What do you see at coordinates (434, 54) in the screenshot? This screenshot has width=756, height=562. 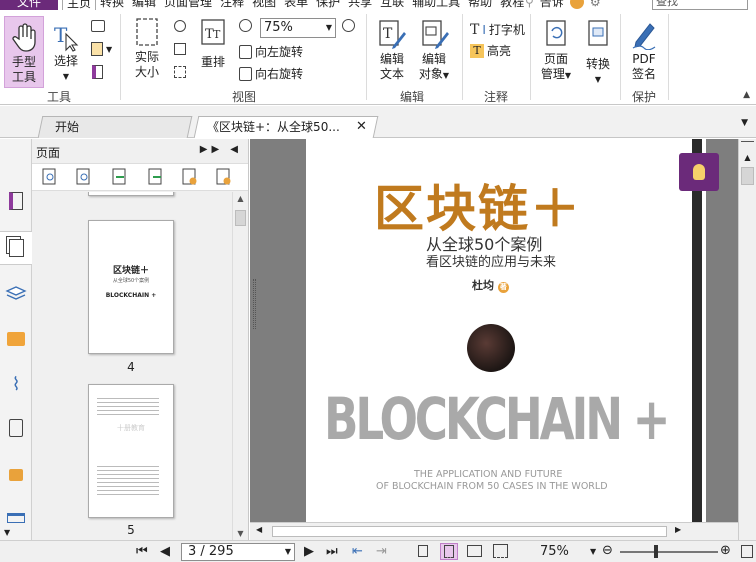 I see `edit-object-button: 编辑 对象▼` at bounding box center [434, 54].